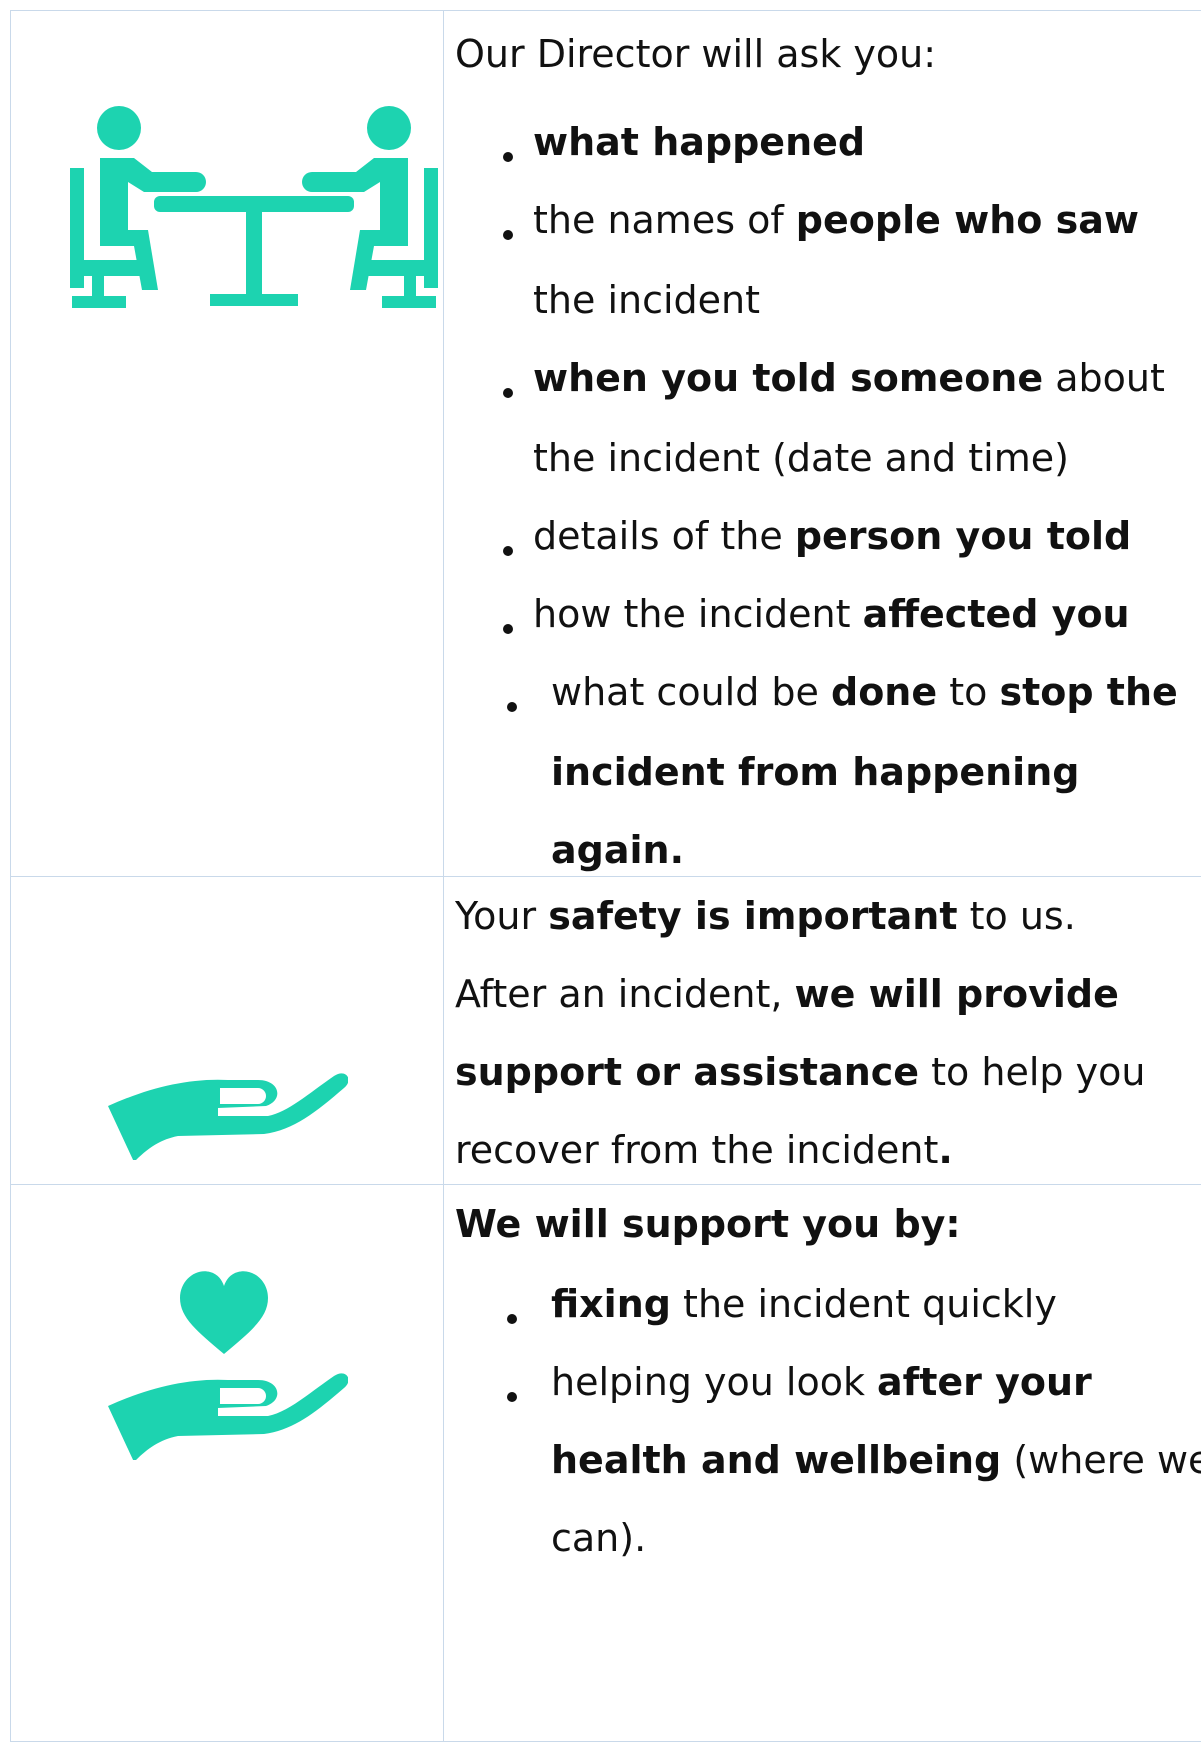  Describe the element at coordinates (776, 1460) in the screenshot. I see `bullet-emphasis: health and wellbeing` at that location.